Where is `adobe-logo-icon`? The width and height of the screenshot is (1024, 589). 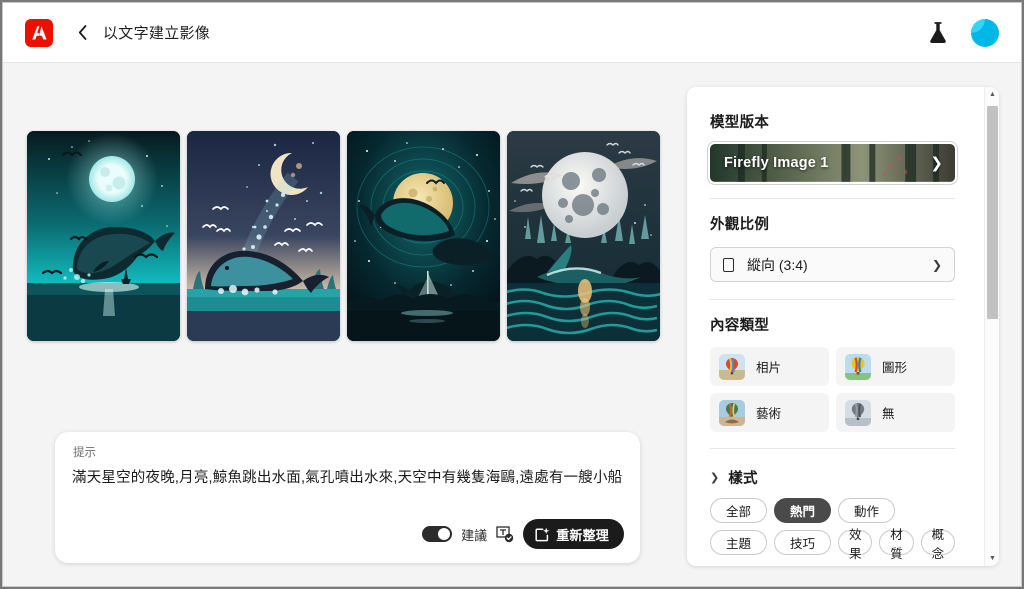 adobe-logo-icon is located at coordinates (39, 32).